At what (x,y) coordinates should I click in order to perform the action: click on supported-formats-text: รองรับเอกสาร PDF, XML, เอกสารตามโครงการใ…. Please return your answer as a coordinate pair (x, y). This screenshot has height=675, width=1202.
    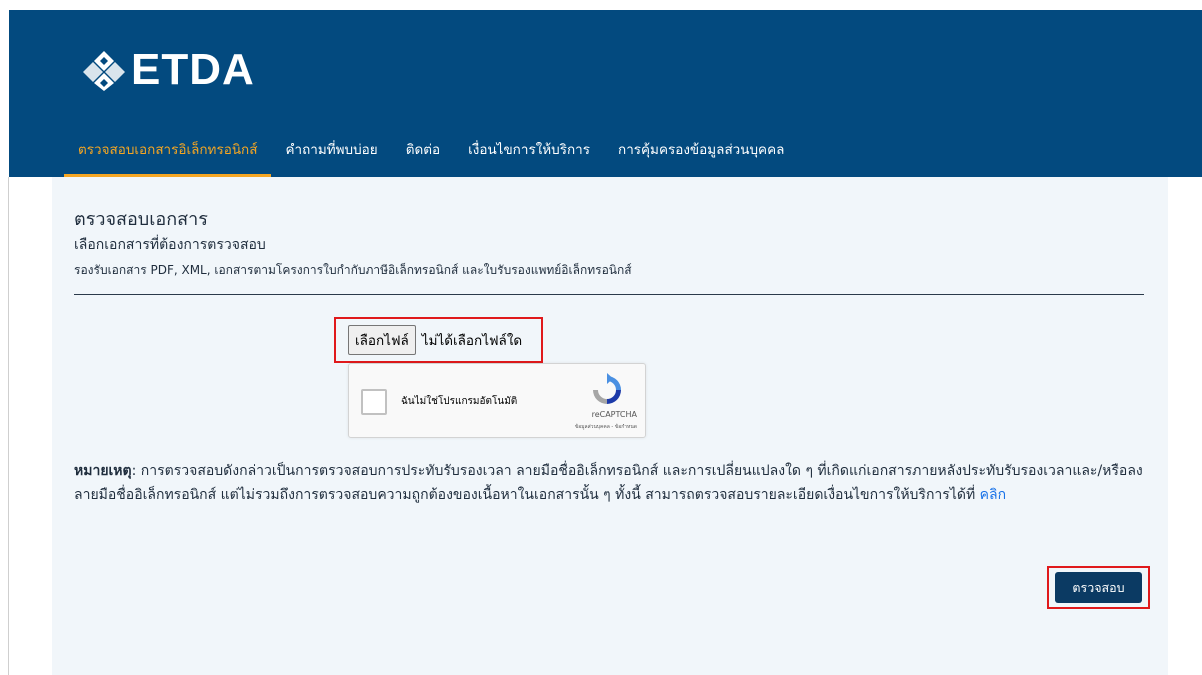
    Looking at the image, I should click on (353, 270).